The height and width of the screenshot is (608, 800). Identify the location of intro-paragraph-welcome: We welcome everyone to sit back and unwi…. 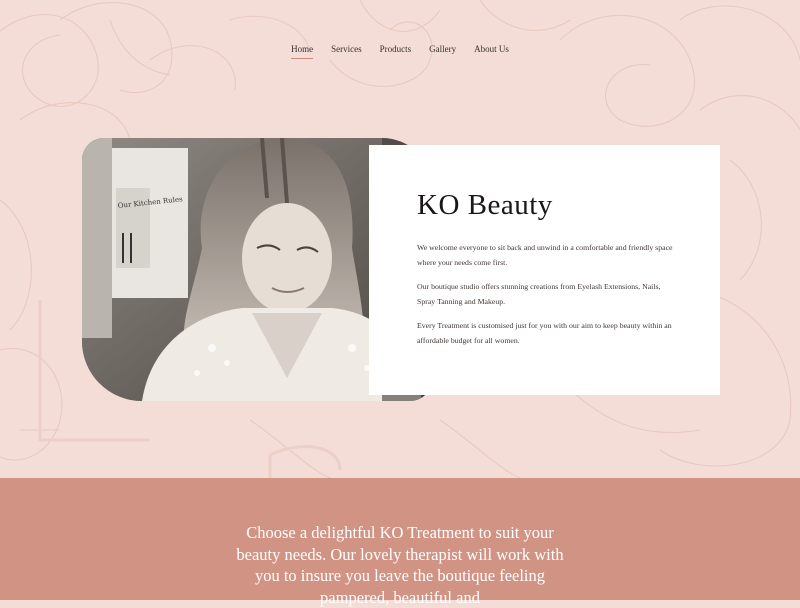
(545, 255).